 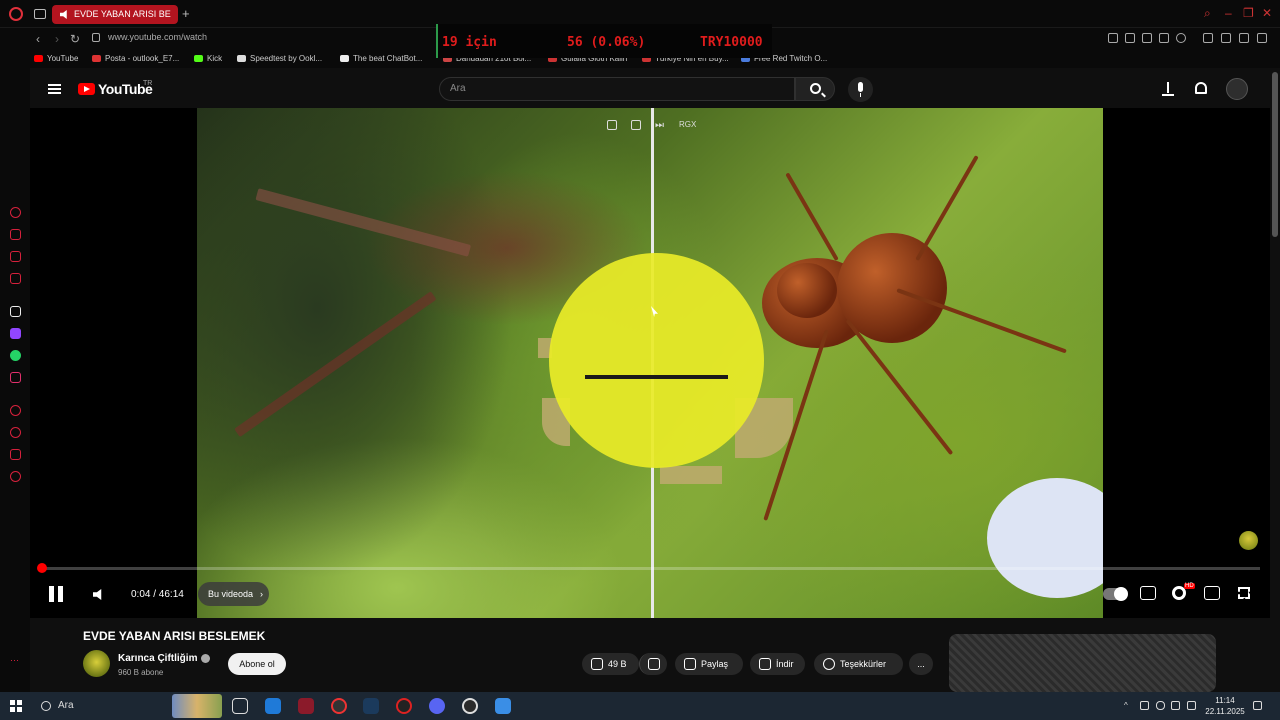 I want to click on notifications-bell-icon, so click(x=1201, y=88).